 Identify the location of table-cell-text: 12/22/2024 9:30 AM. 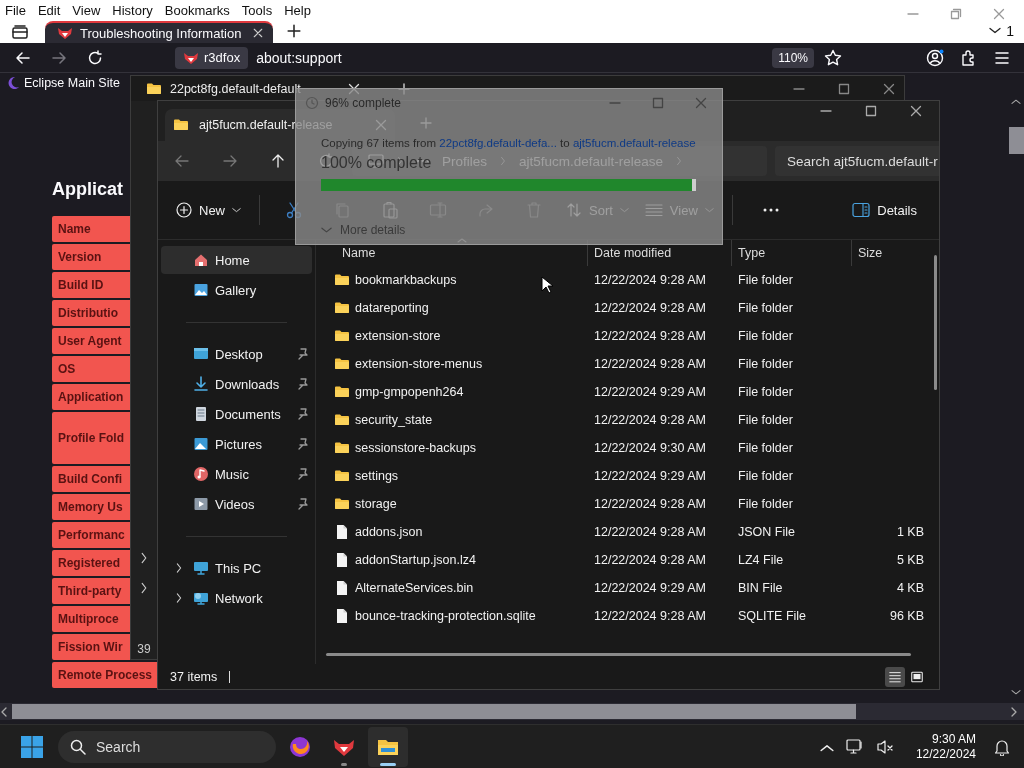
(650, 448).